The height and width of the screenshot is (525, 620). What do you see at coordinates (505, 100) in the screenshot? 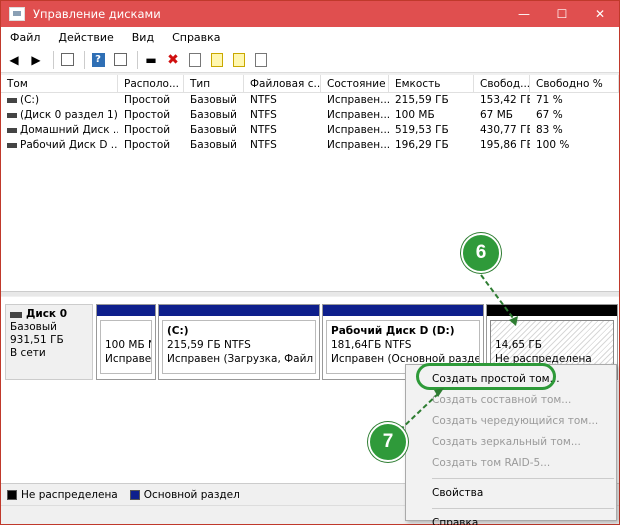
I see `table-cell: 153,42 ГБ` at bounding box center [505, 100].